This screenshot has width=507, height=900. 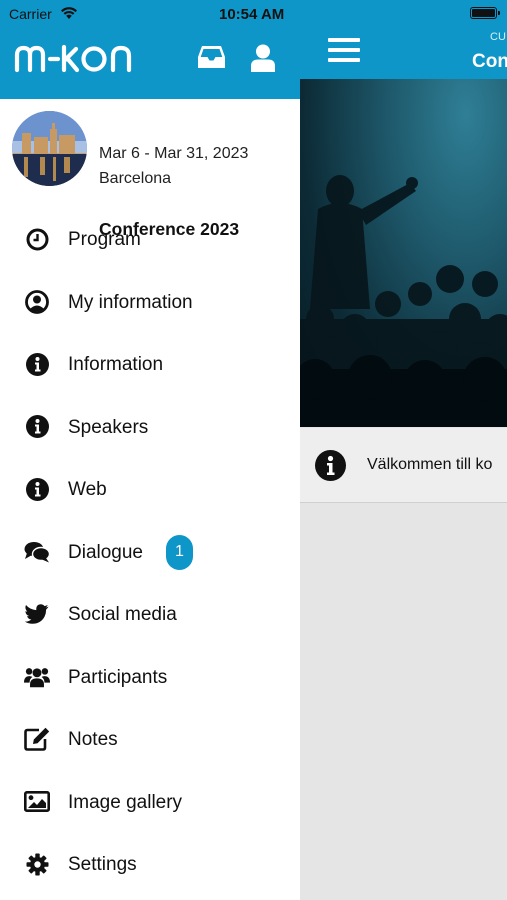 I want to click on menu-item-my-information: My information, so click(x=150, y=302).